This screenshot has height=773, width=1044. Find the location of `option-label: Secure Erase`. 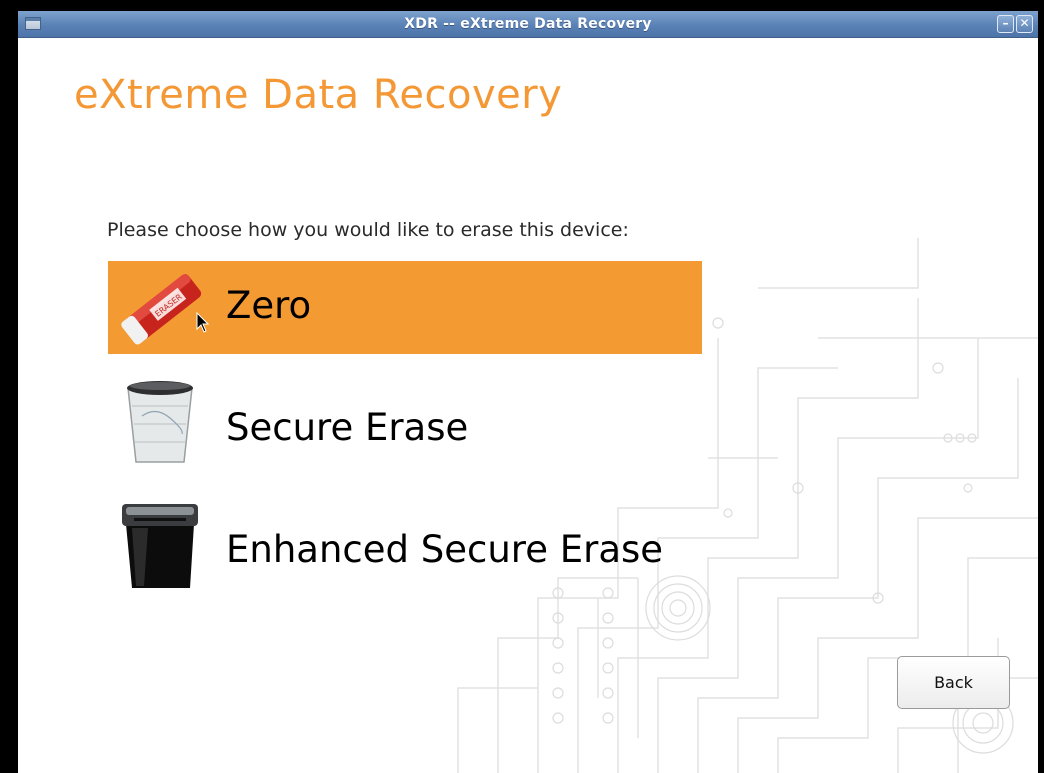

option-label: Secure Erase is located at coordinates (347, 427).